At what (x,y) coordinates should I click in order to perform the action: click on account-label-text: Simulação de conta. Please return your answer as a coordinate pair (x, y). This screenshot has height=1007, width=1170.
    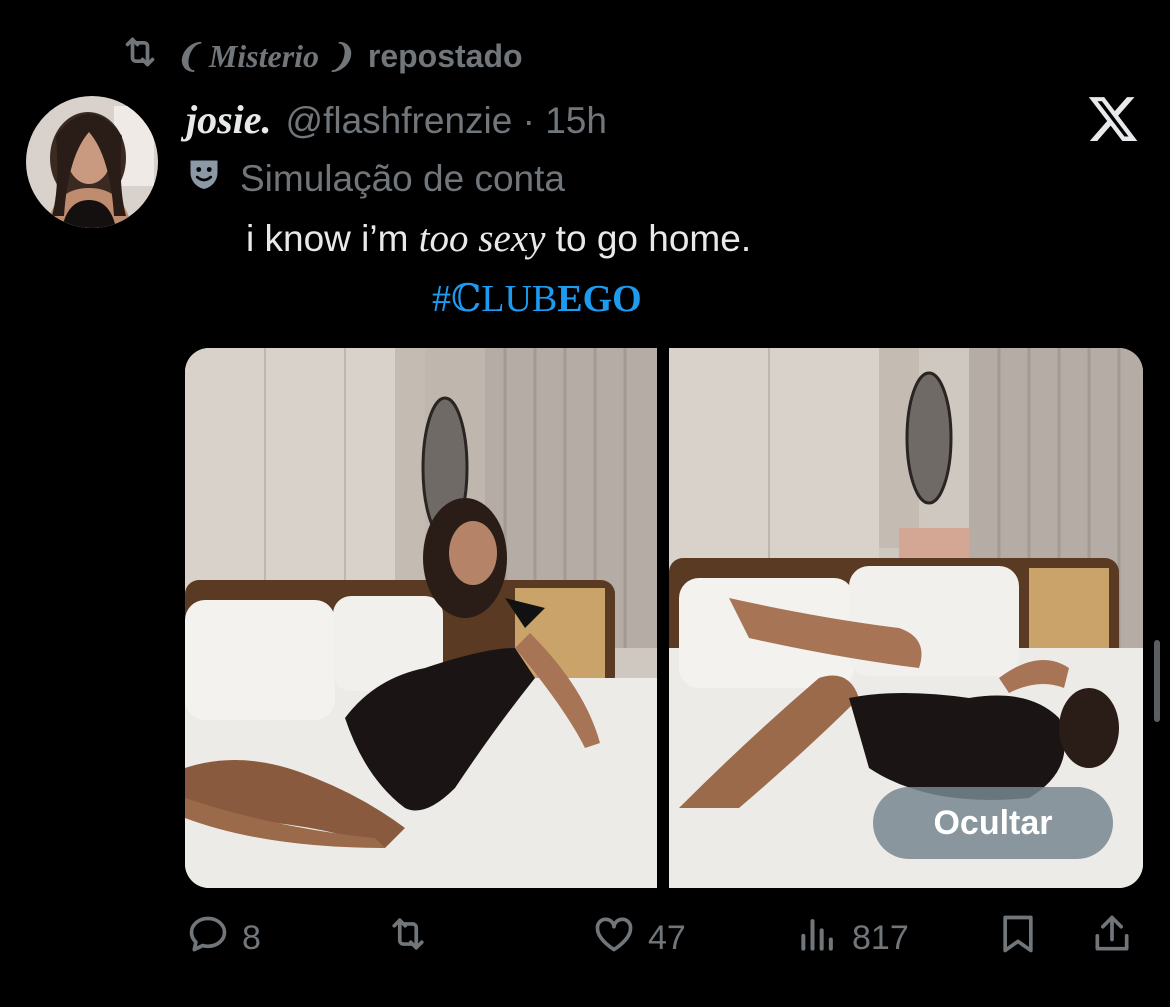
    Looking at the image, I should click on (402, 178).